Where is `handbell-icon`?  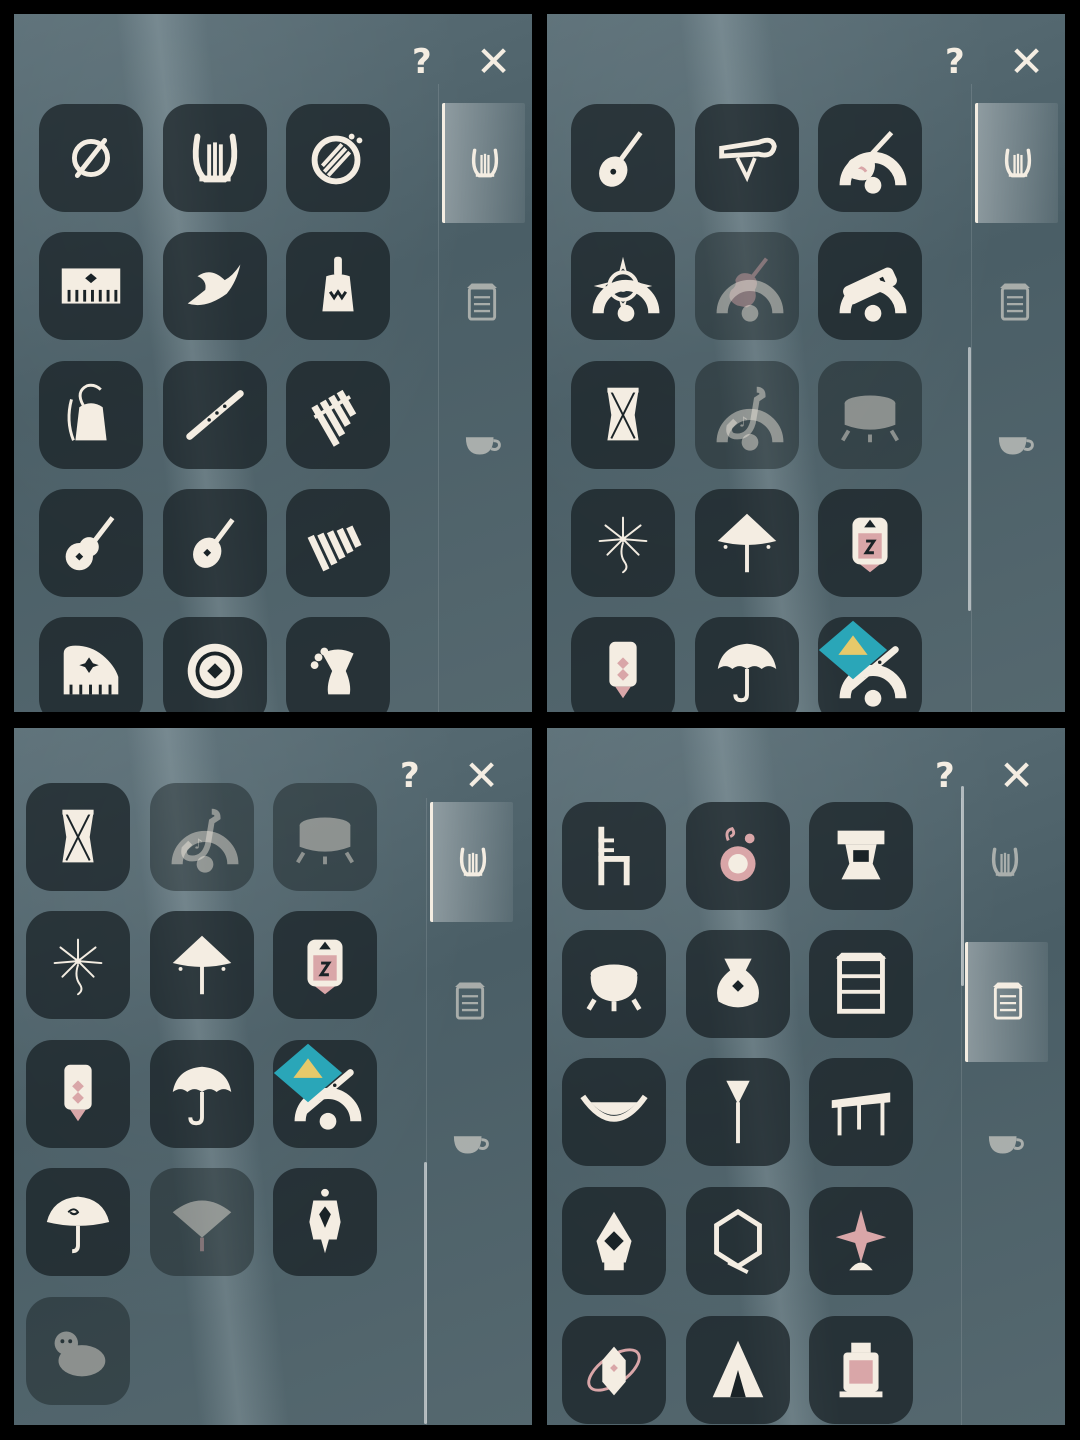 handbell-icon is located at coordinates (338, 284).